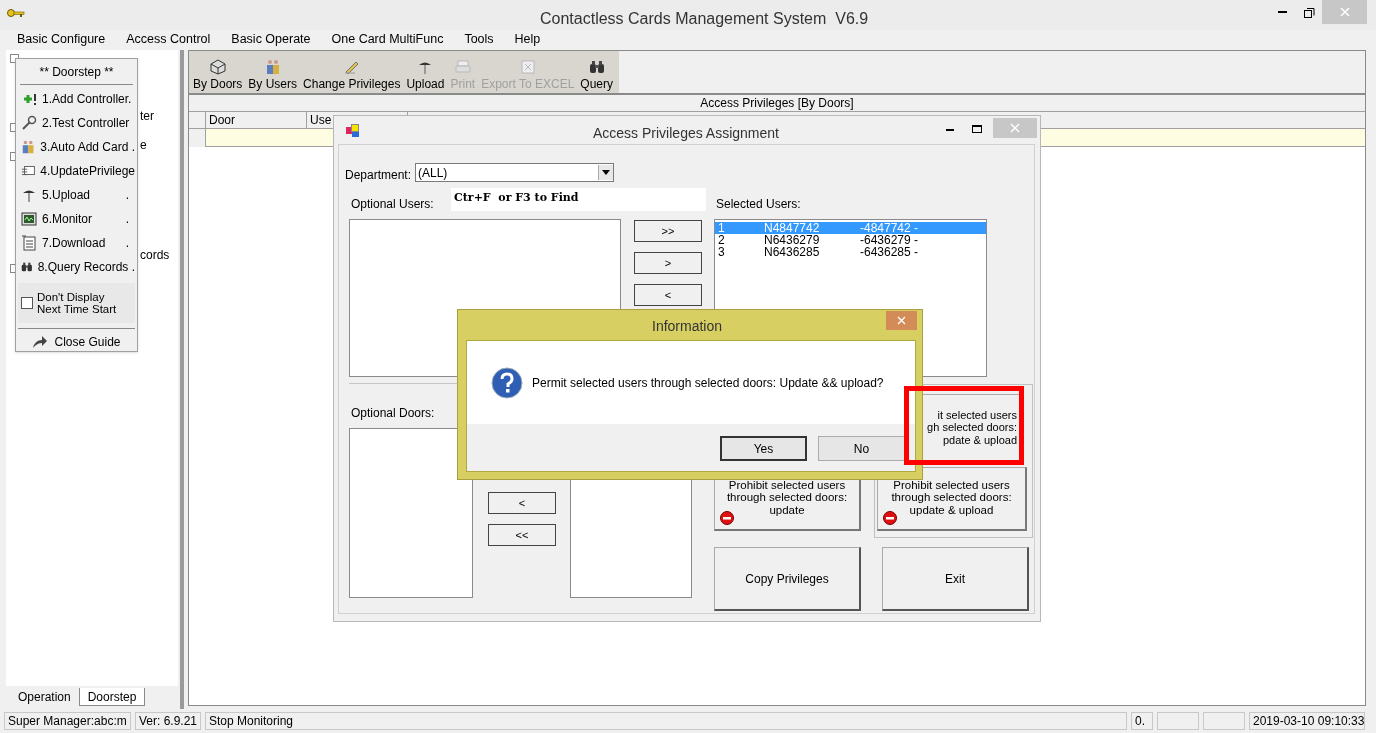 The image size is (1376, 733). What do you see at coordinates (425, 72) in the screenshot?
I see `toolbar-button: Upload` at bounding box center [425, 72].